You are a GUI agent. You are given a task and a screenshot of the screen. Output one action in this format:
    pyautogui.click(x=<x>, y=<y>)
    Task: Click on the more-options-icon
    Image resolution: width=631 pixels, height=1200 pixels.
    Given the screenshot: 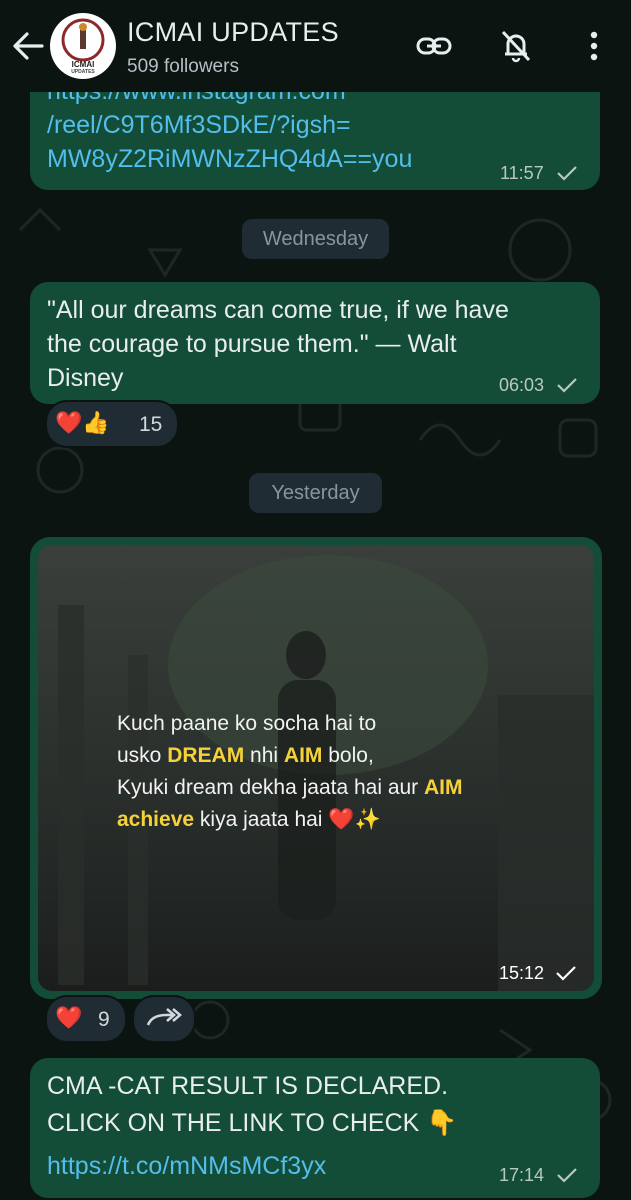 What is the action you would take?
    pyautogui.click(x=594, y=46)
    